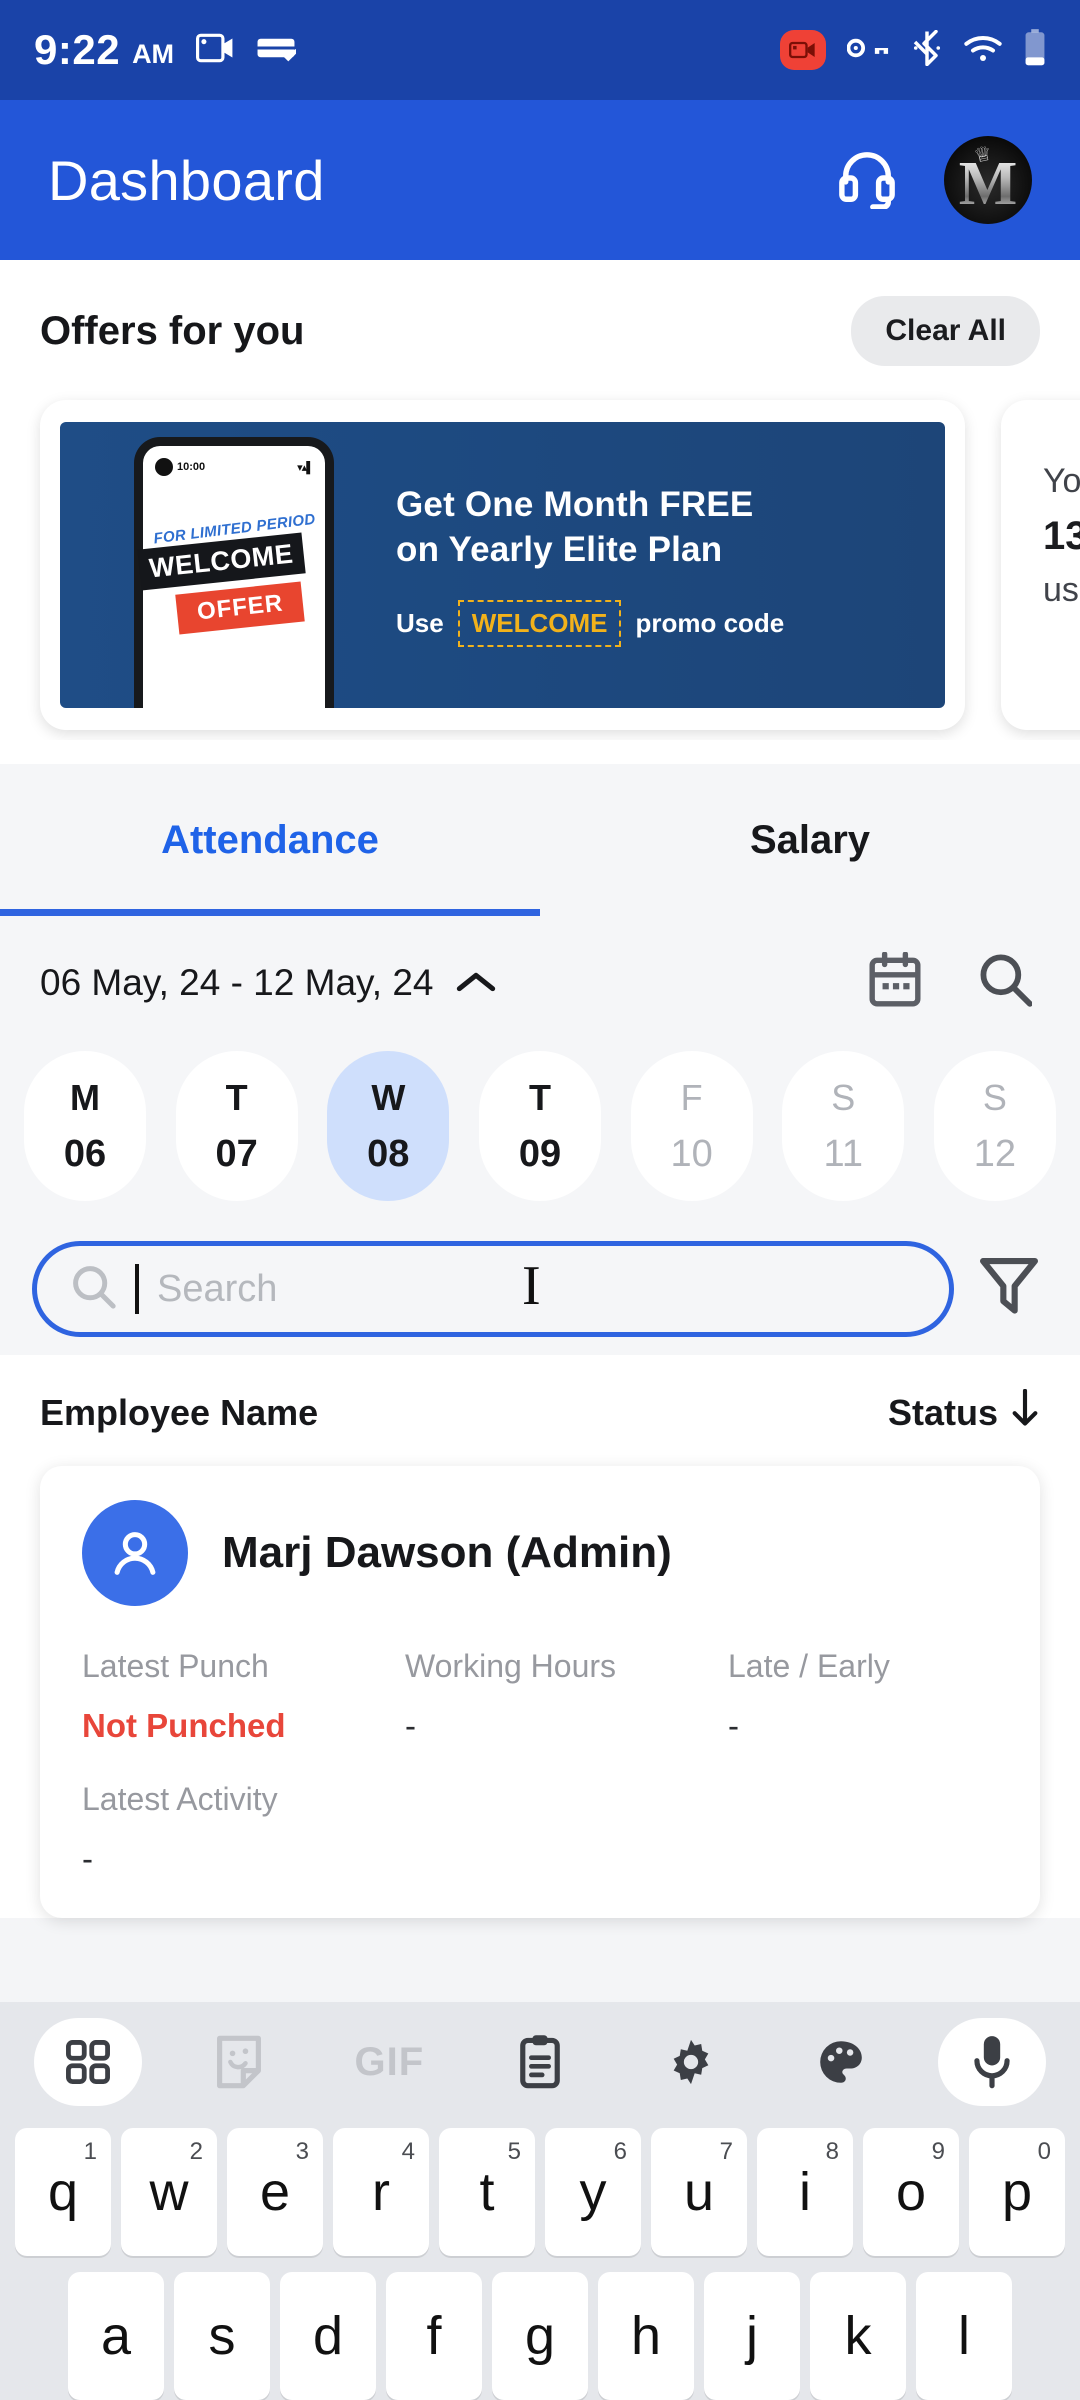 This screenshot has height=2400, width=1080. I want to click on offers-header: Offers for you Clear All, so click(540, 331).